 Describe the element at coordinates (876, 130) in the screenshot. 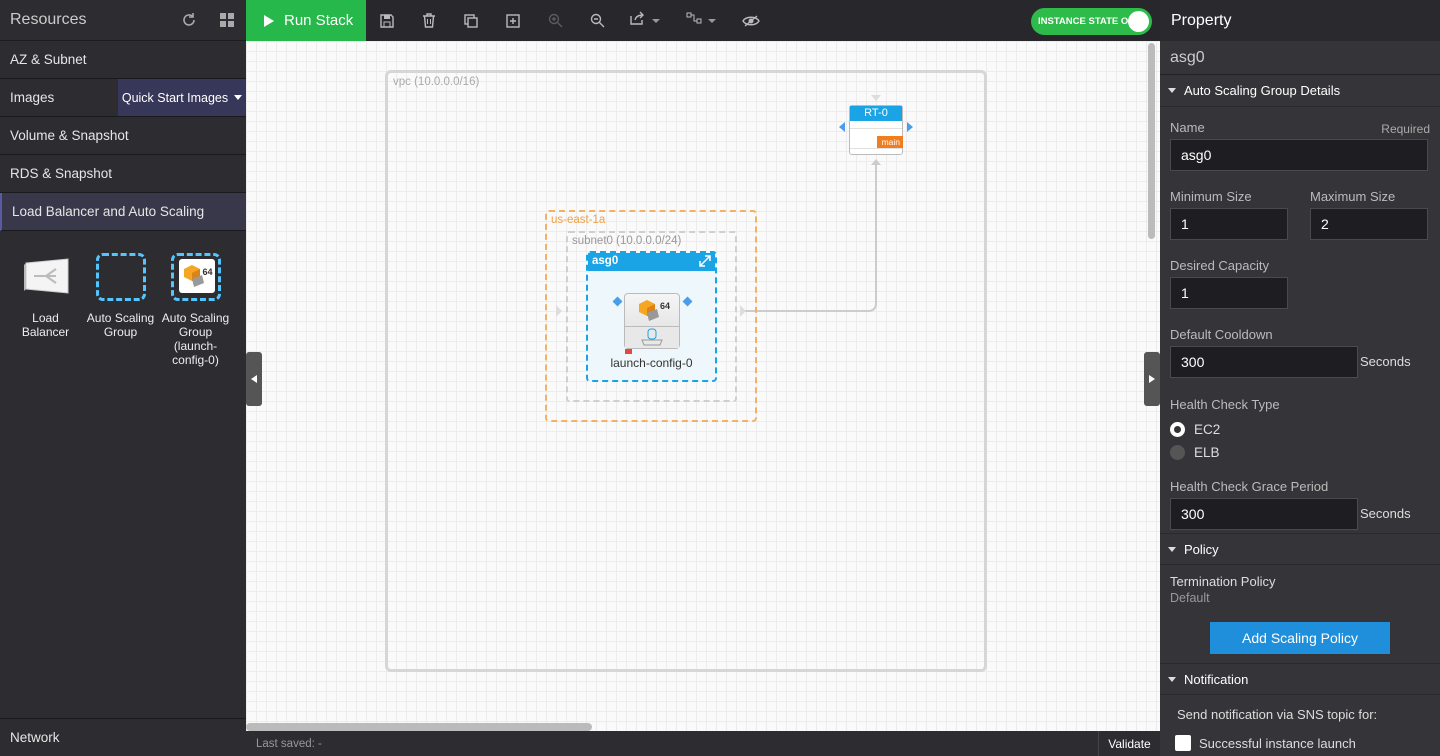

I see `route-table-node: RT-0 main` at that location.